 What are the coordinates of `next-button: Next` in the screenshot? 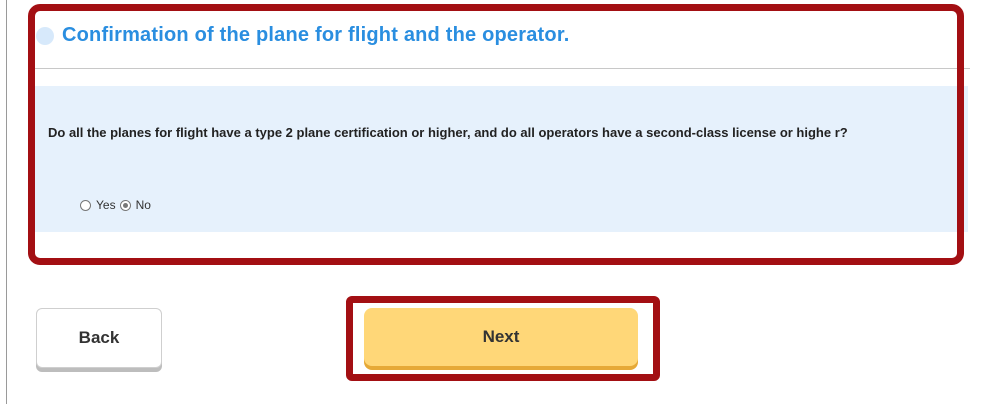 It's located at (501, 337).